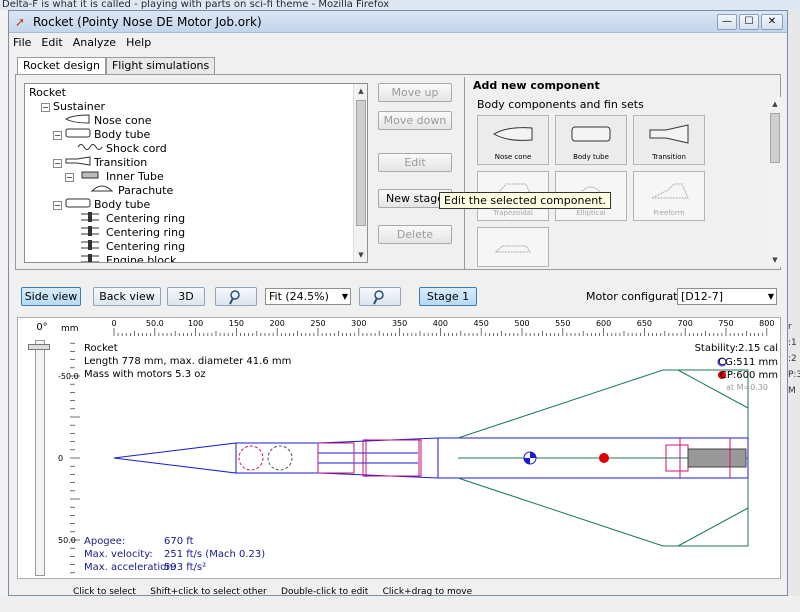  I want to click on motor-config-select: [D12-7] ▼, so click(727, 296).